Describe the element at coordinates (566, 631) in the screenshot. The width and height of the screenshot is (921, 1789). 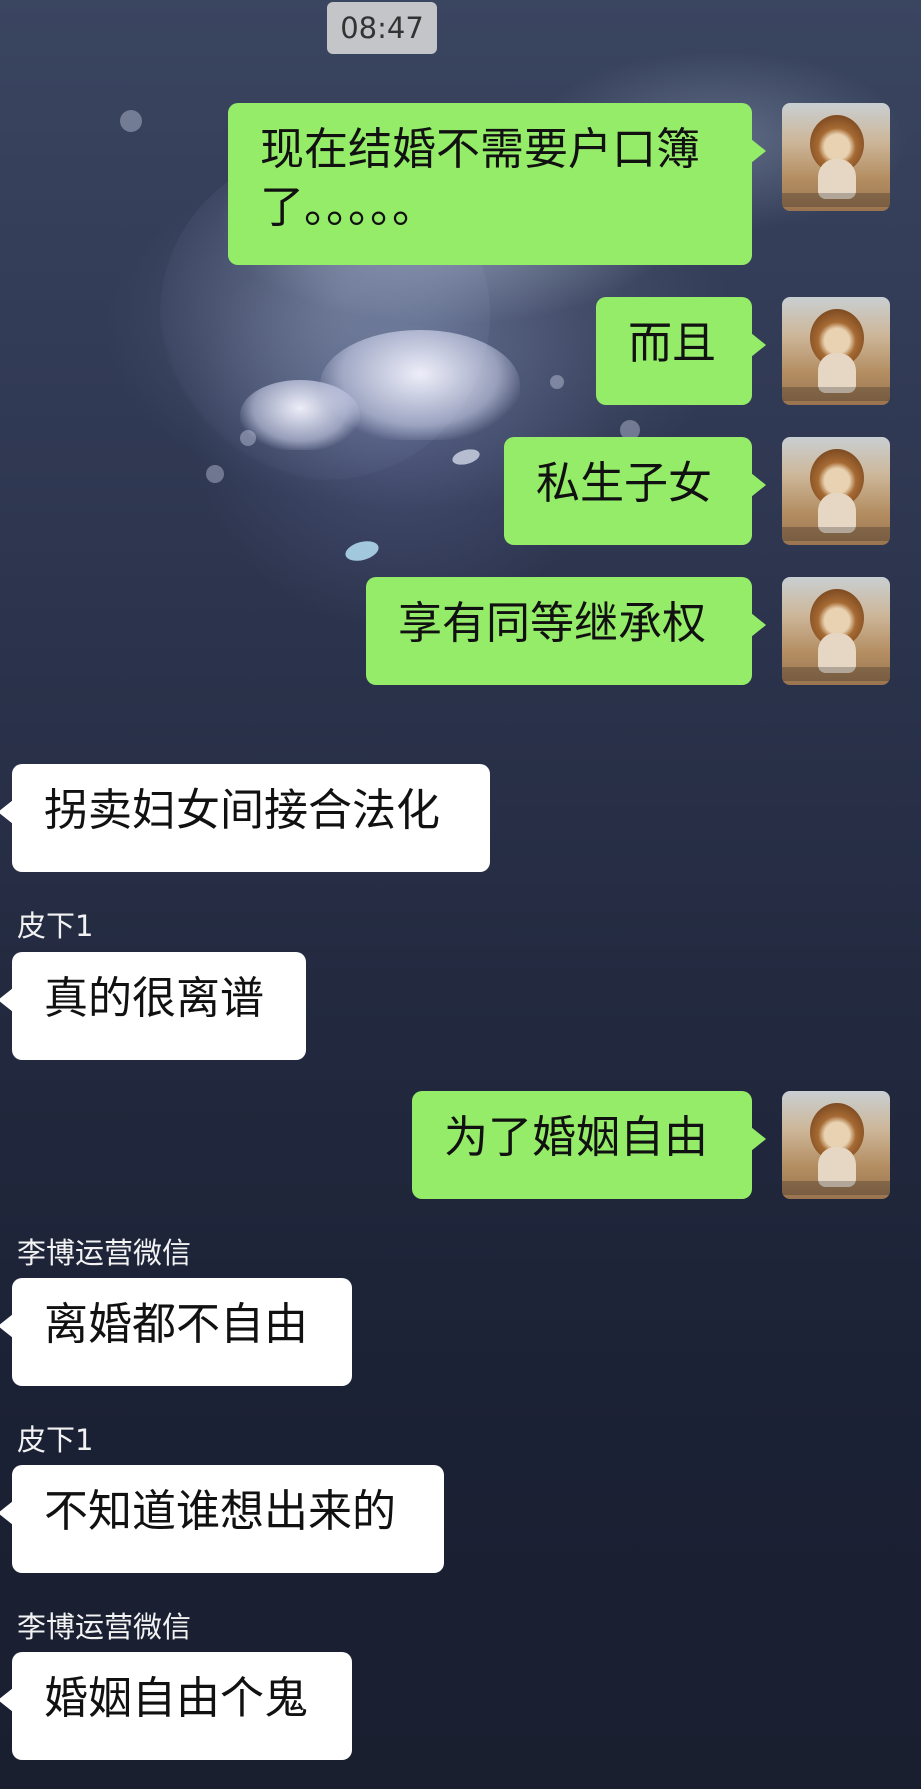
I see `message-bubble-outgoing: 享有同等继承权` at that location.